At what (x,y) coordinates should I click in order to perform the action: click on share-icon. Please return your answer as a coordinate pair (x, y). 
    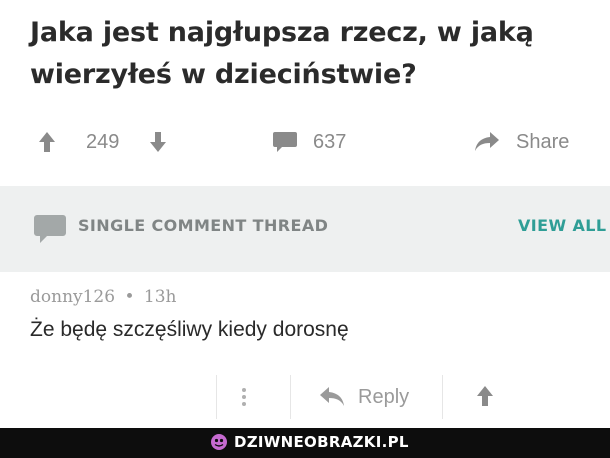
    Looking at the image, I should click on (487, 141).